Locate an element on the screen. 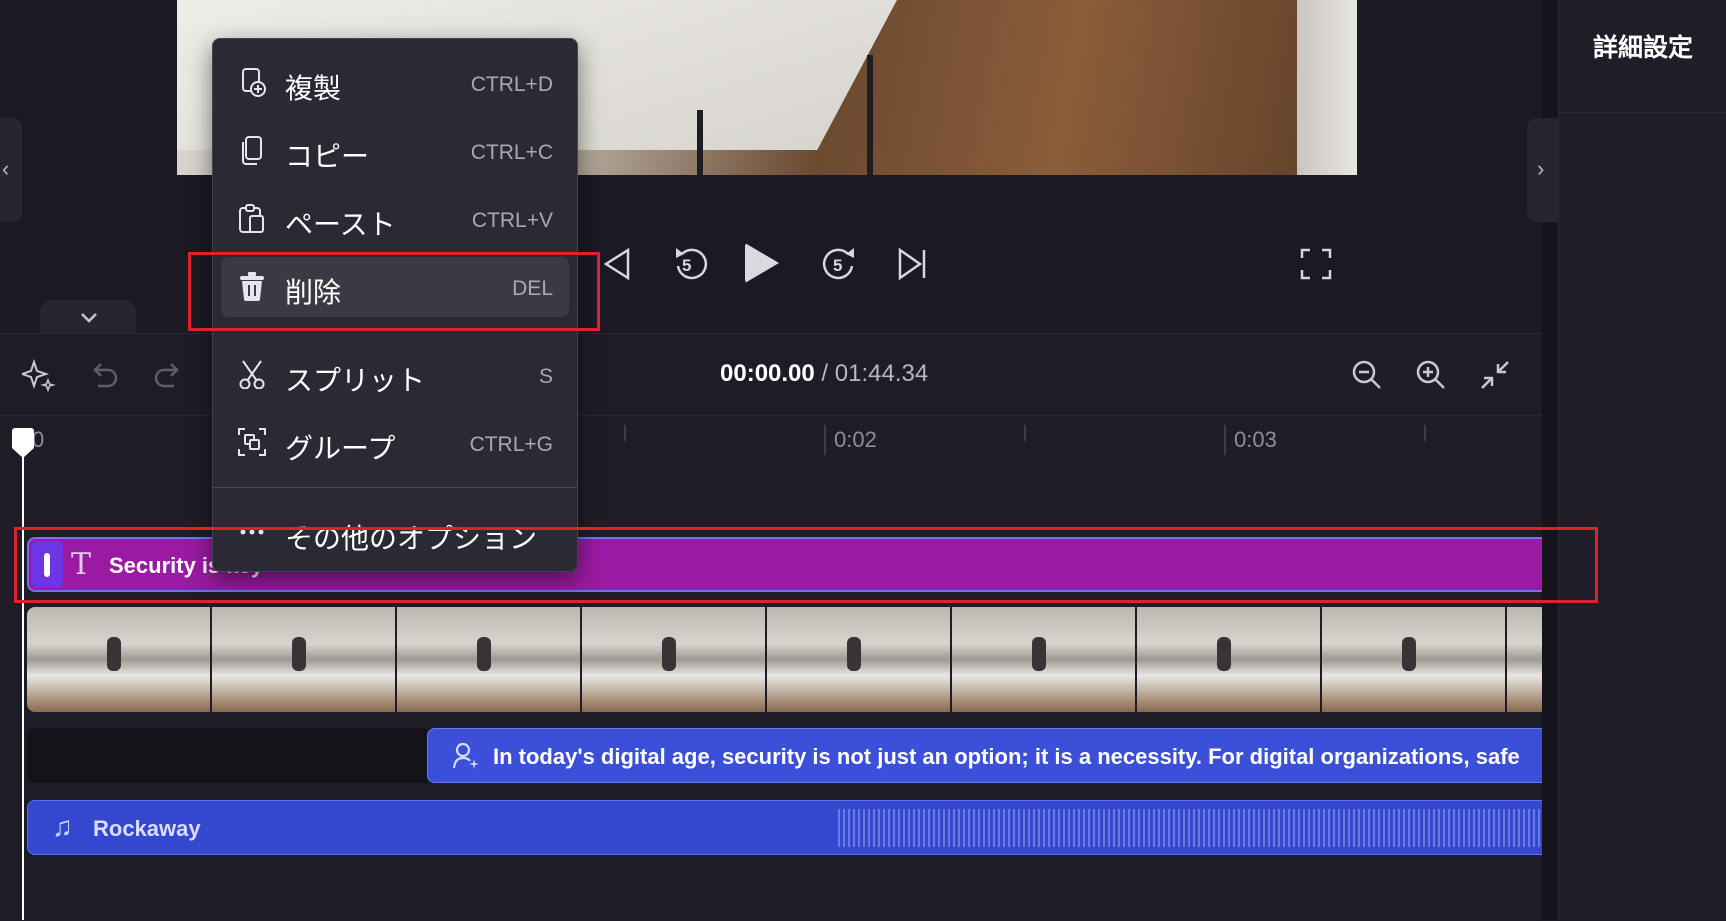  skip-to-end-icon is located at coordinates (912, 264).